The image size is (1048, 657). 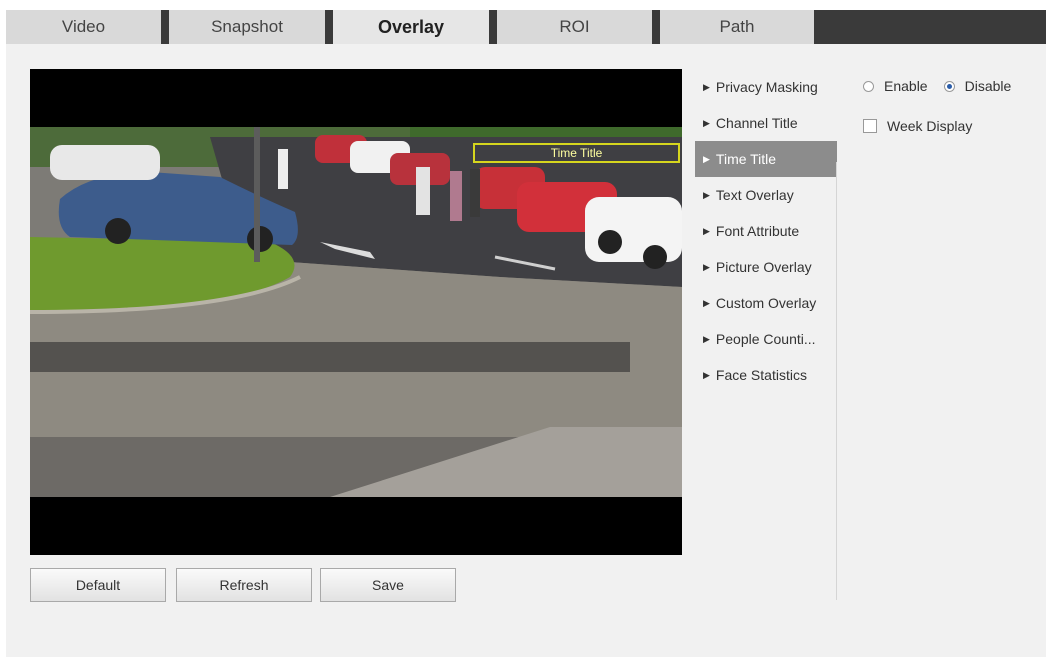 I want to click on menu-item-label: Text Overlay, so click(x=754, y=195).